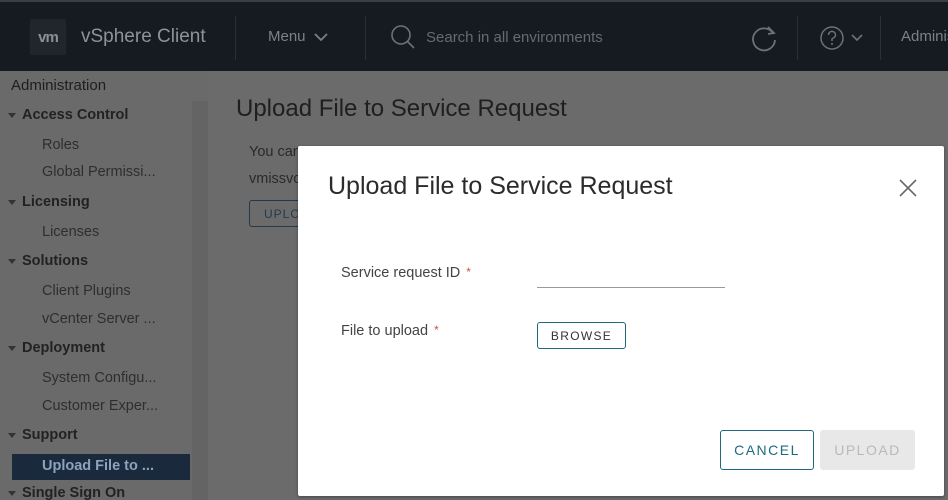 The image size is (948, 500). I want to click on sidebar-group-access-control: Access Control, so click(68, 115).